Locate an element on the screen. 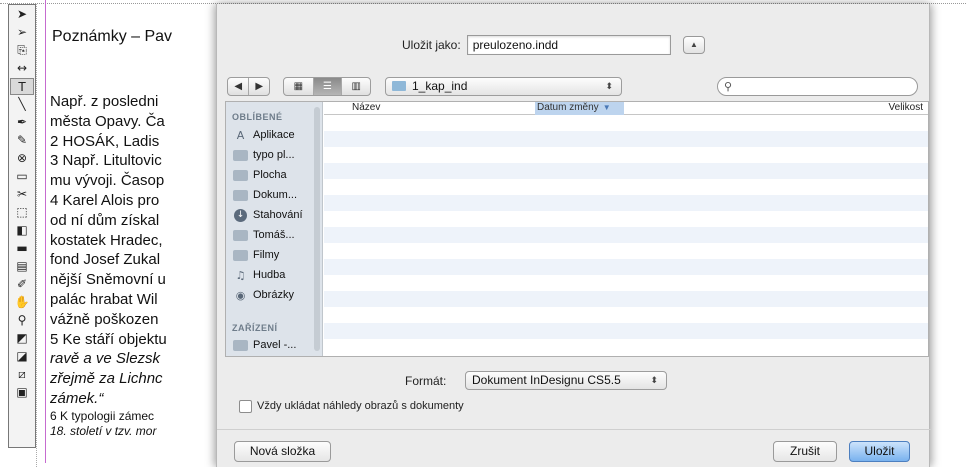  gradient-feather-icon: ▬ is located at coordinates (22, 248).